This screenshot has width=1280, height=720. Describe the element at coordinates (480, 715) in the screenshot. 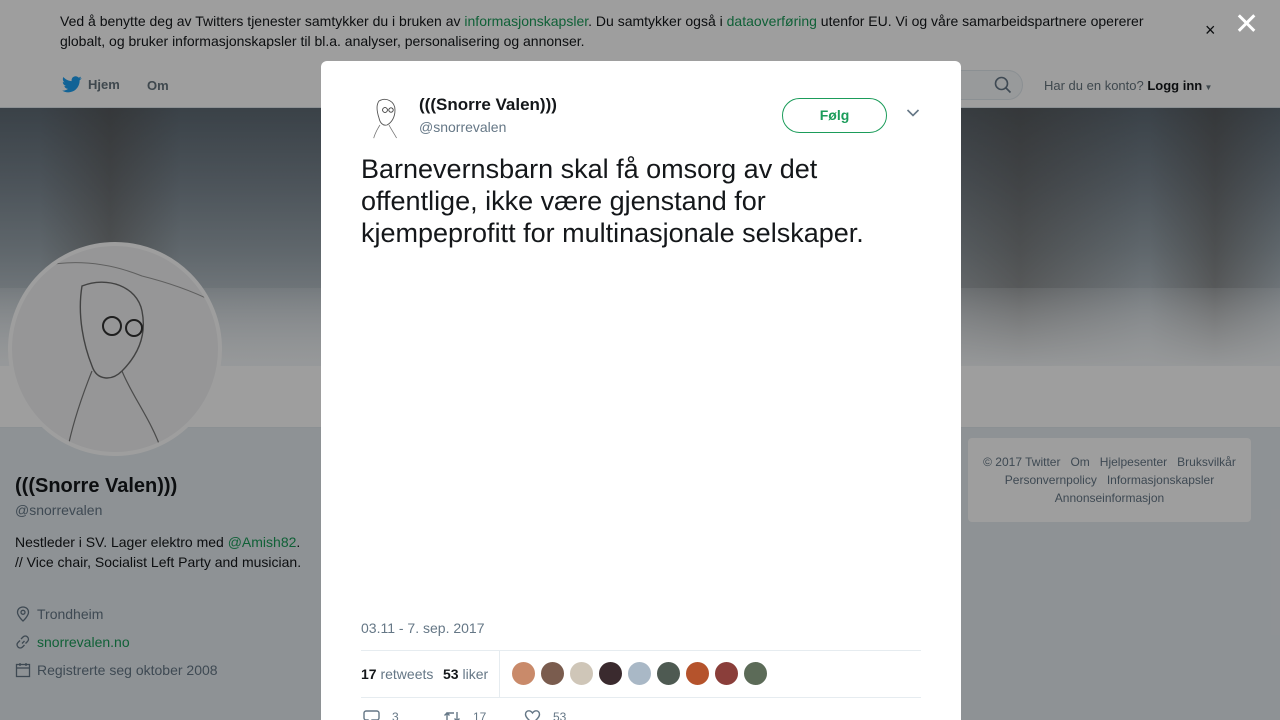

I see `retweet-count: 17` at that location.